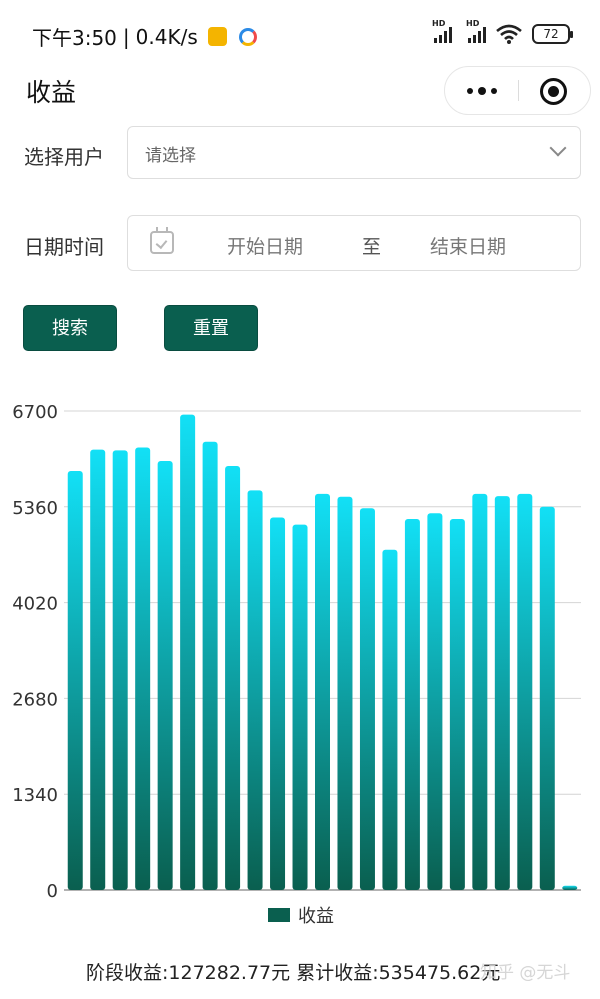 The width and height of the screenshot is (600, 999). I want to click on status-right: HD HD 72, so click(502, 31).